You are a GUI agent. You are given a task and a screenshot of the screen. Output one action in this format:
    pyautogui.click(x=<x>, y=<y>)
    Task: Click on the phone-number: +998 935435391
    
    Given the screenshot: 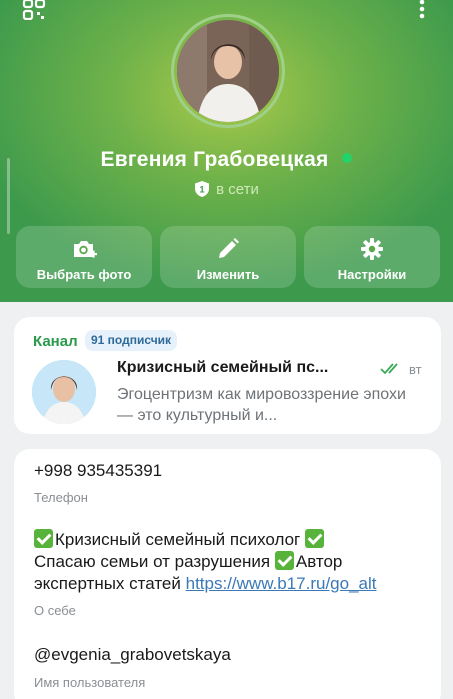 What is the action you would take?
    pyautogui.click(x=98, y=471)
    